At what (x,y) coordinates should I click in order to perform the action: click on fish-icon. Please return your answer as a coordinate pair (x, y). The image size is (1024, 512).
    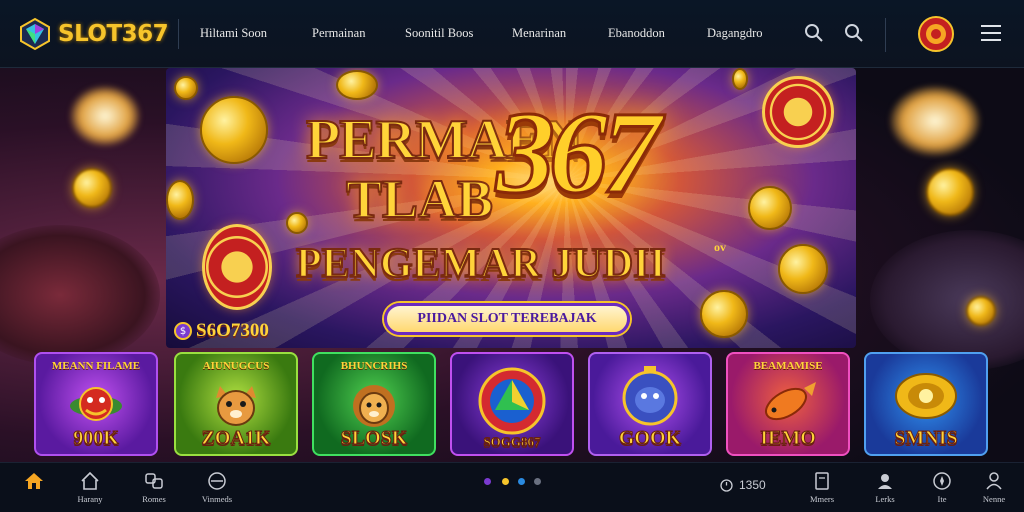
    Looking at the image, I should click on (790, 401).